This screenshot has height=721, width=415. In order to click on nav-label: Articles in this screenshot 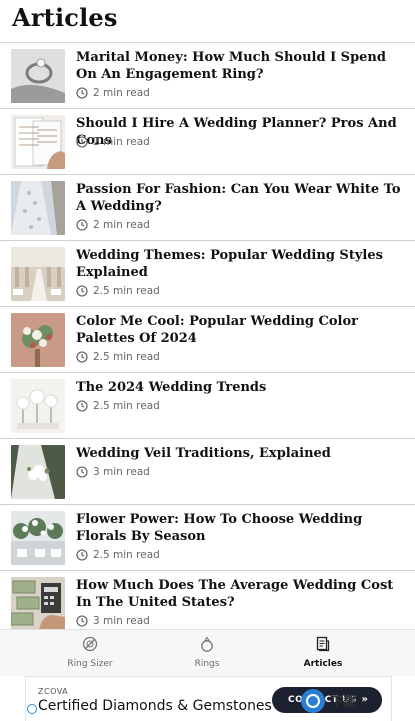, I will do `click(323, 664)`.